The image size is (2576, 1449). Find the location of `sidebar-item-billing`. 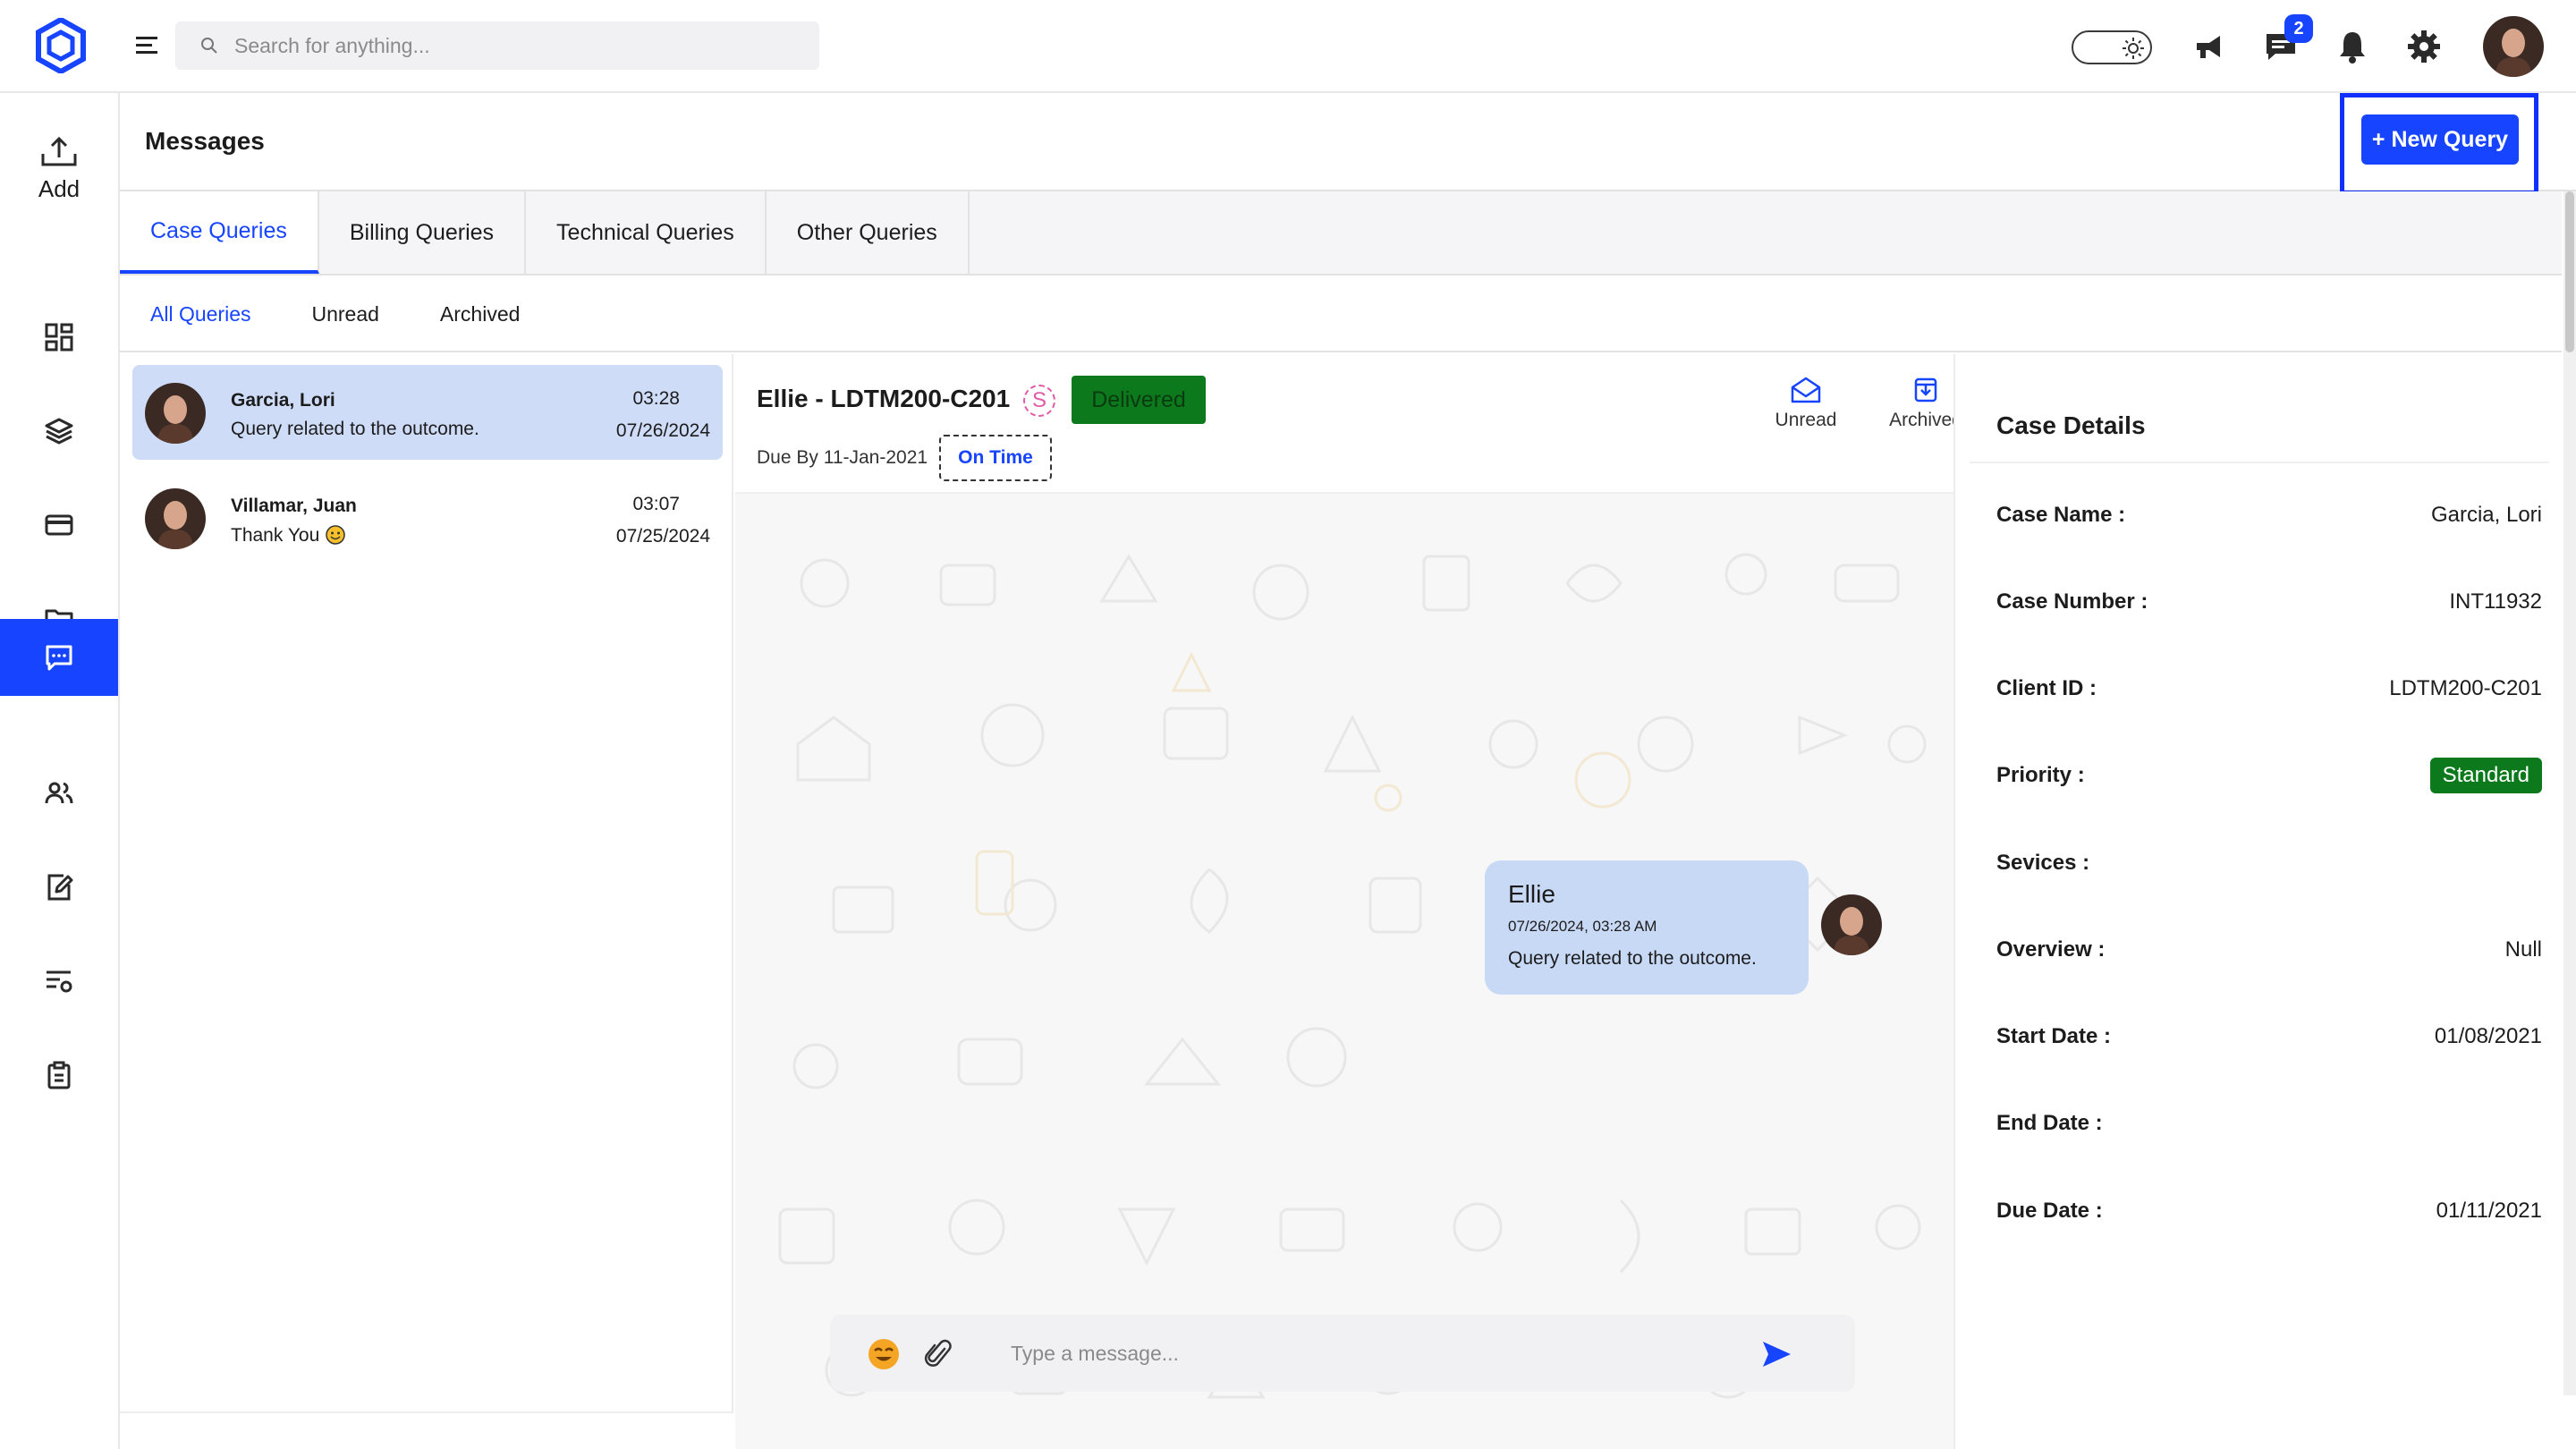

sidebar-item-billing is located at coordinates (59, 525).